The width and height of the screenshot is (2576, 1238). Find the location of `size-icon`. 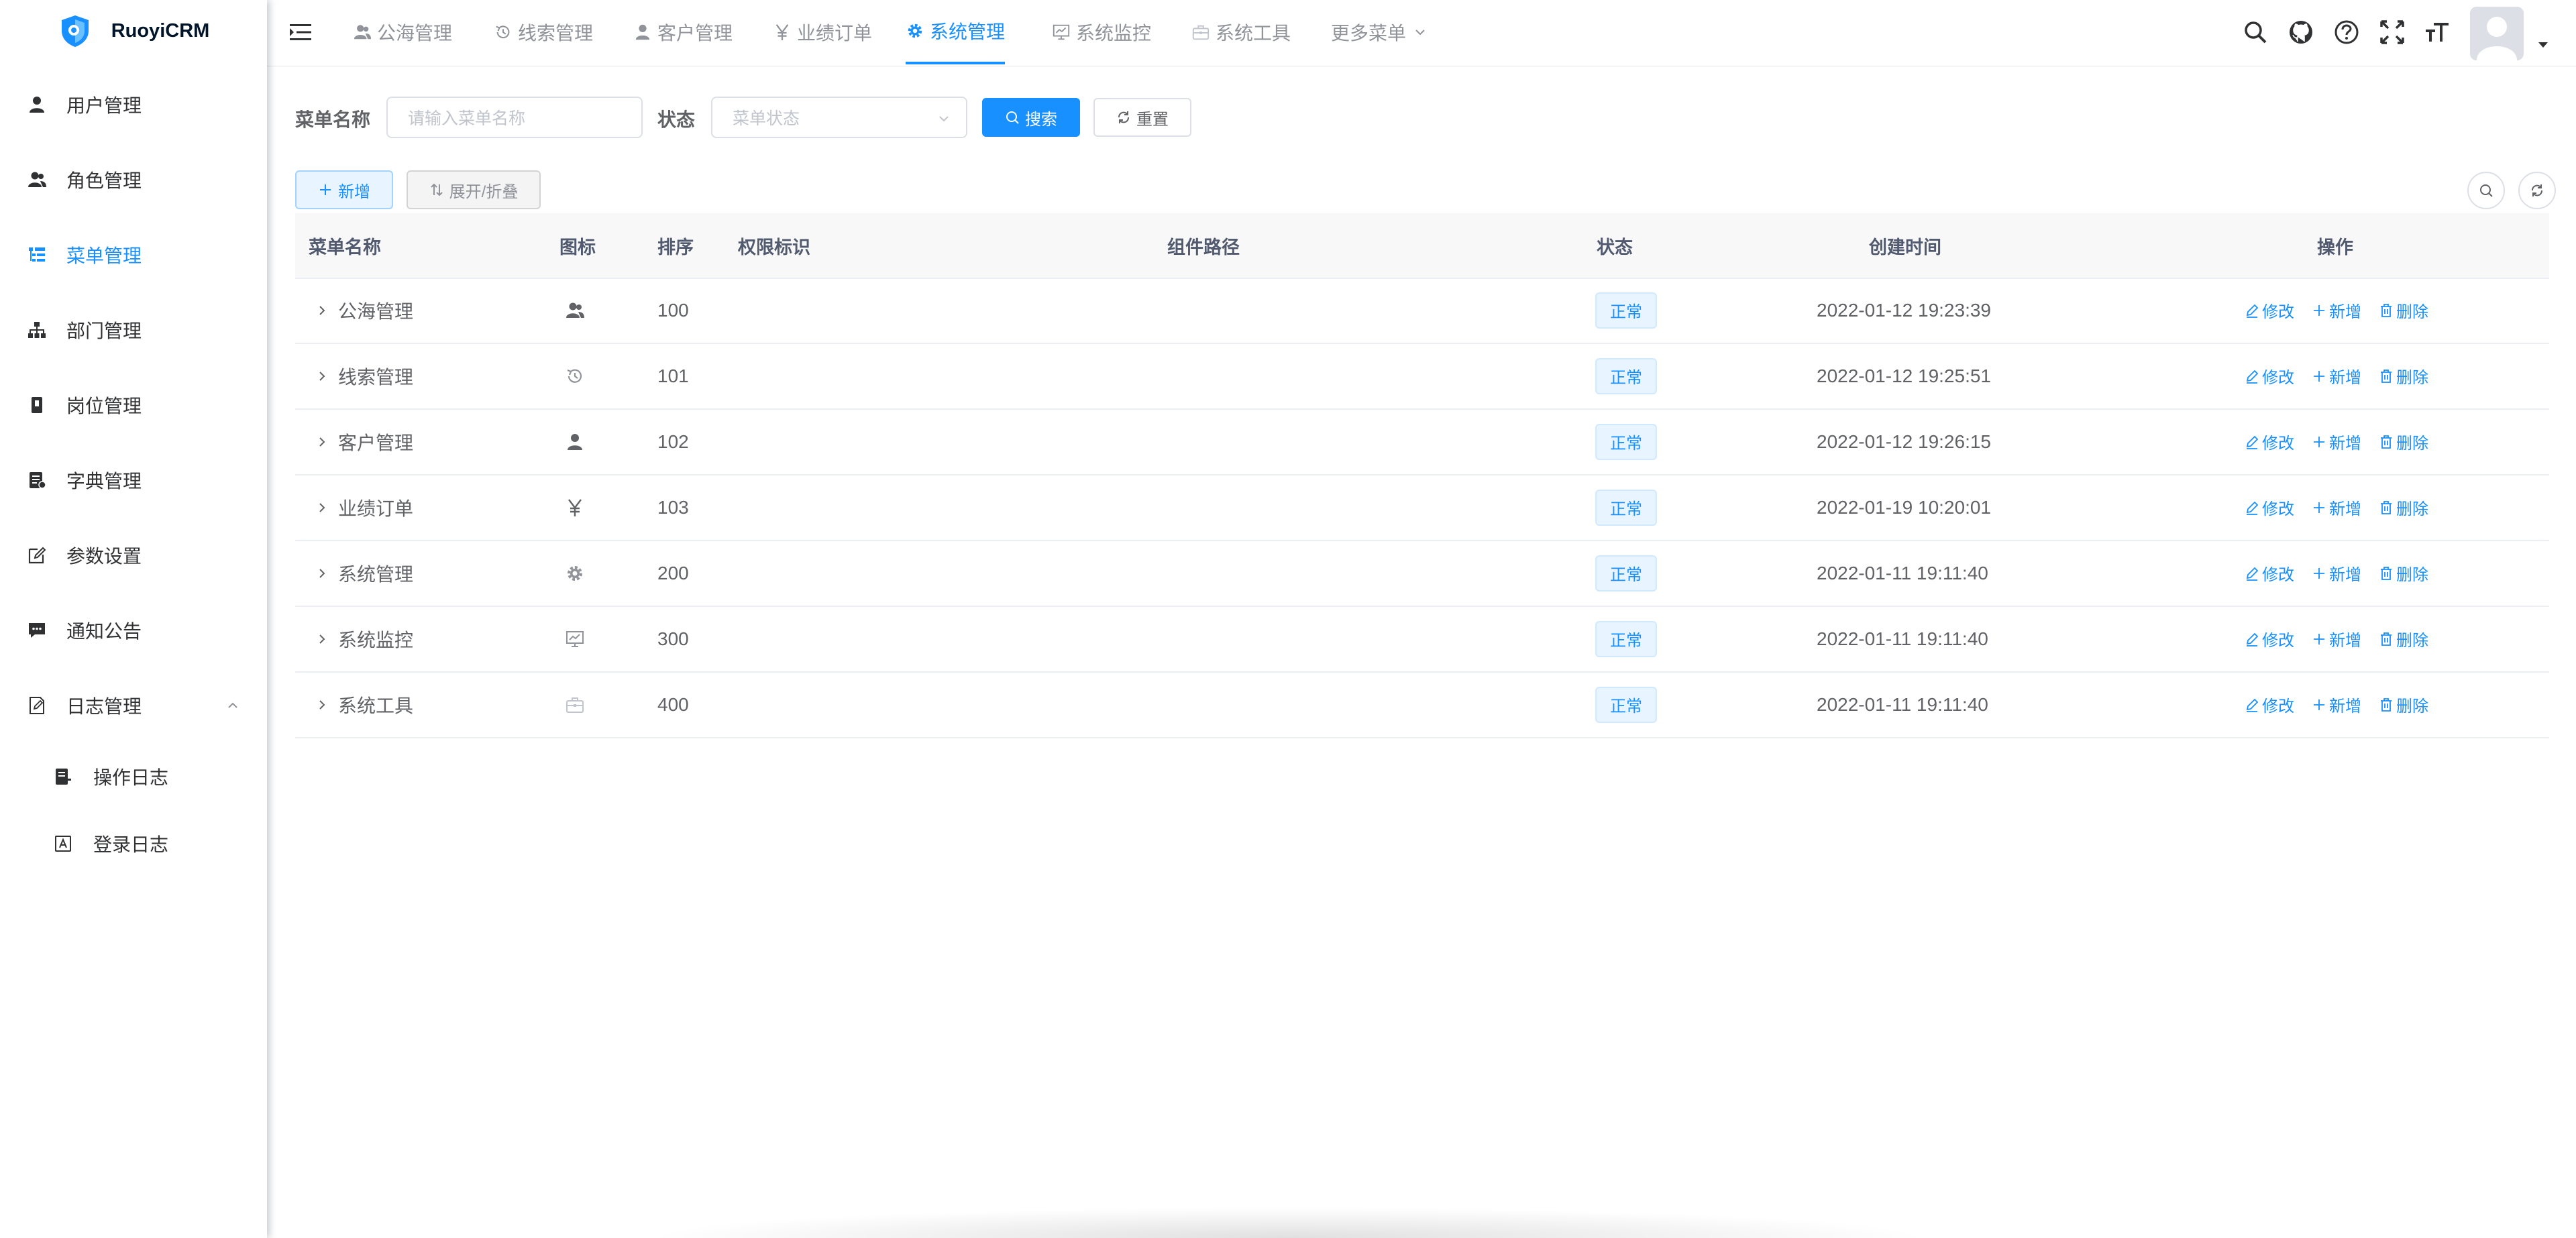

size-icon is located at coordinates (2437, 32).